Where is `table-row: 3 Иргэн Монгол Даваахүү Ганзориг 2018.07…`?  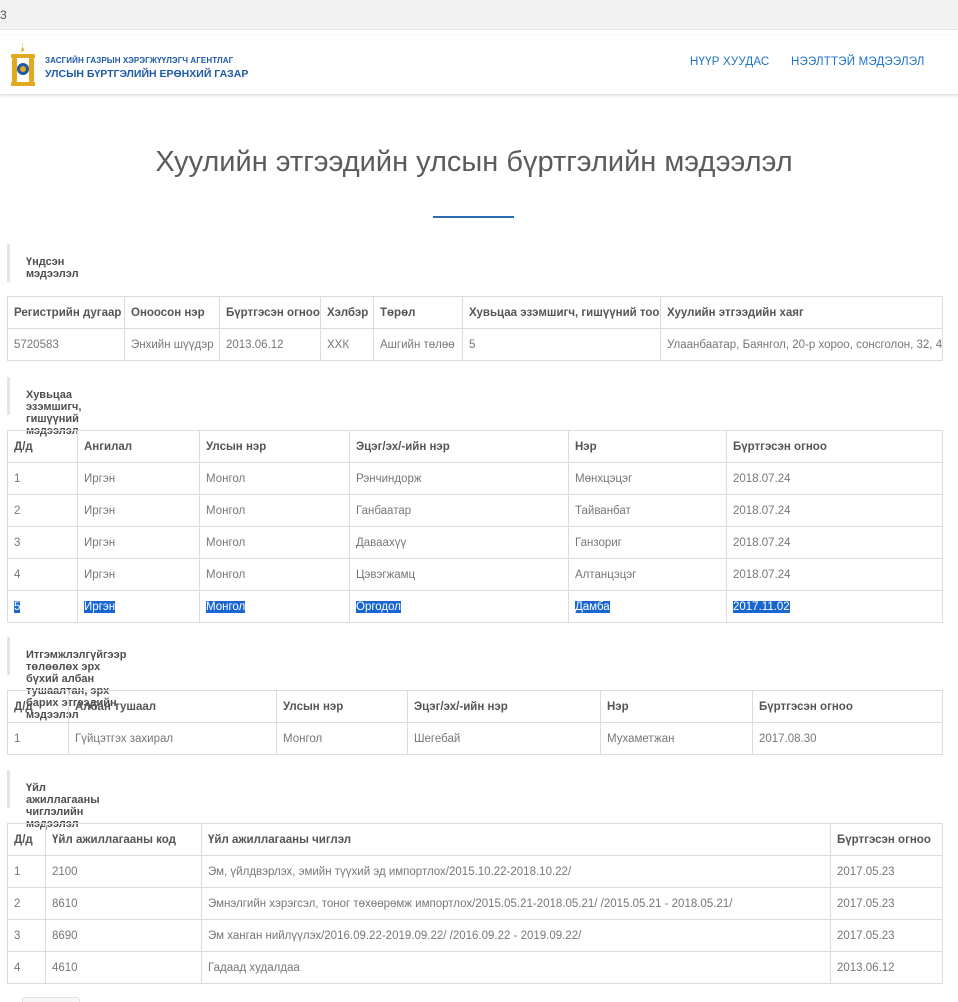 table-row: 3 Иргэн Монгол Даваахүү Ганзориг 2018.07… is located at coordinates (475, 542).